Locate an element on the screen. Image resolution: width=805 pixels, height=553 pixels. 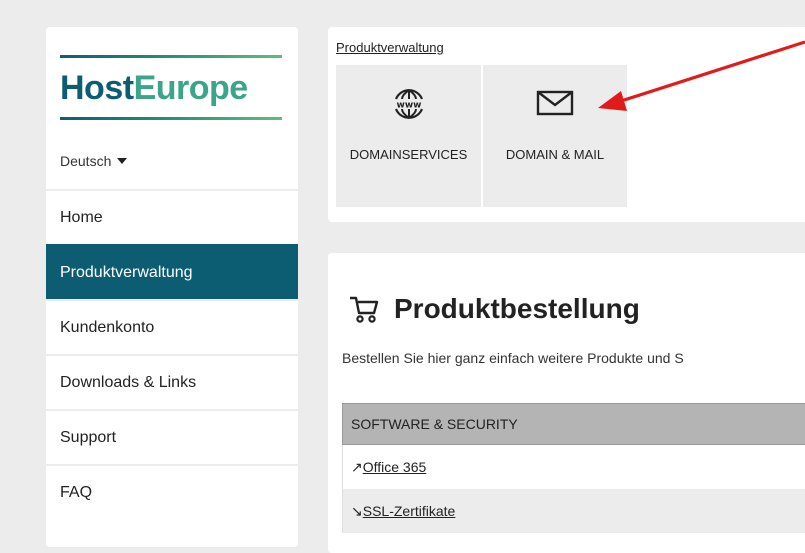
office365-link: Office 365 is located at coordinates (395, 467).